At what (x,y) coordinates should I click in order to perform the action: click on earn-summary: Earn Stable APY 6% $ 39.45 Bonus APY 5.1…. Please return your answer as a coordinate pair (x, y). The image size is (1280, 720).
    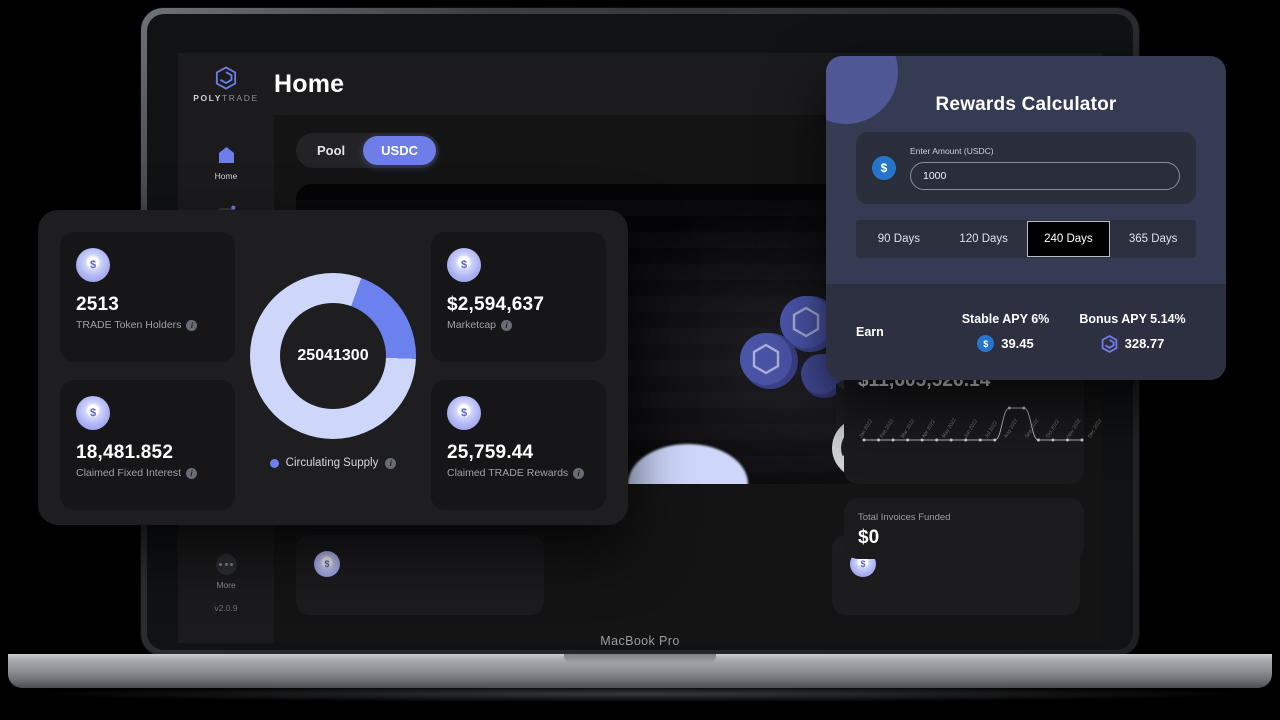
    Looking at the image, I should click on (1026, 332).